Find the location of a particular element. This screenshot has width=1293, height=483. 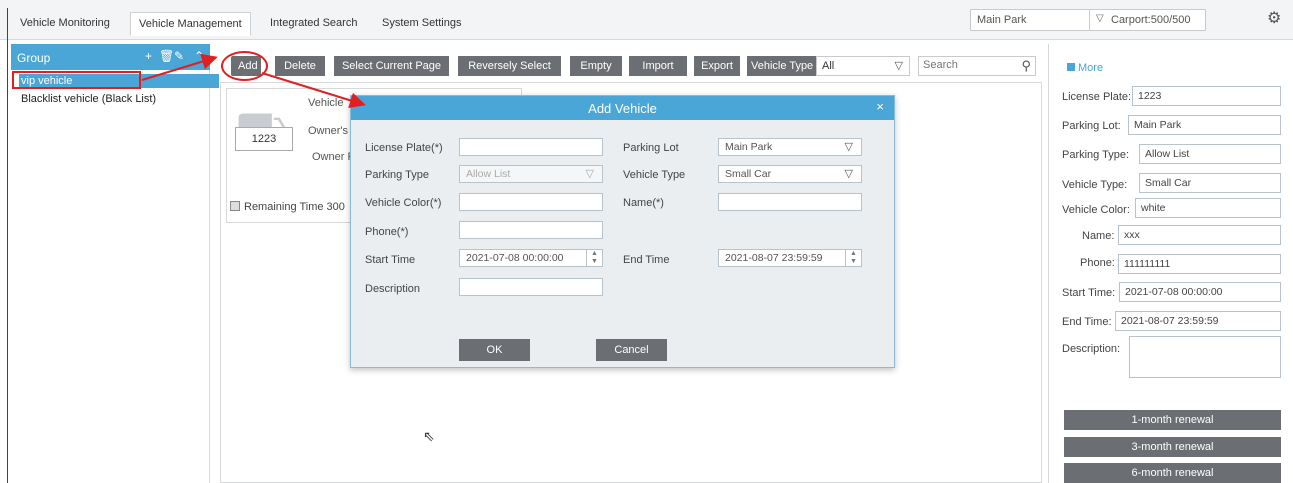

search-box: ⚲ is located at coordinates (977, 66).